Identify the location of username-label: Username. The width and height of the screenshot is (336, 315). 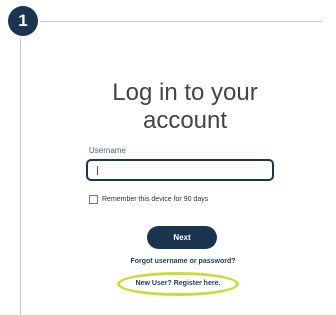
(107, 150).